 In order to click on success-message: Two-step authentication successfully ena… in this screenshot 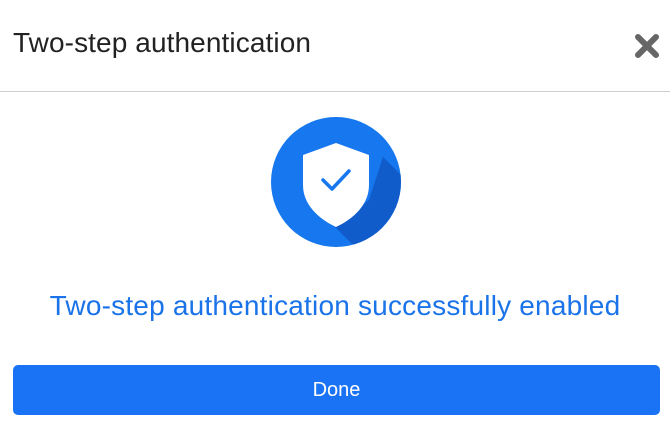, I will do `click(335, 305)`.